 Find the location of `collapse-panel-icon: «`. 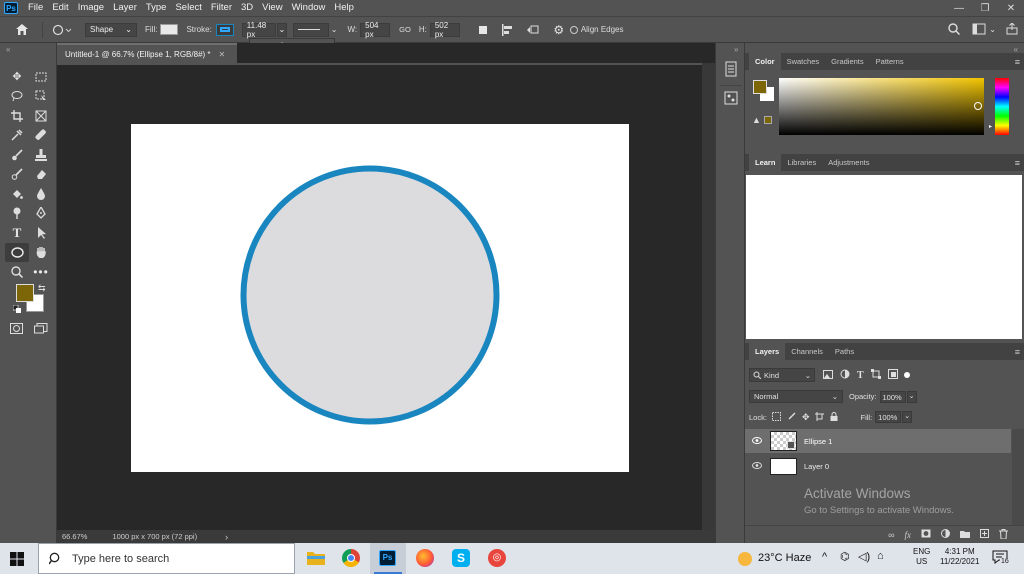

collapse-panel-icon: « is located at coordinates (8, 49).